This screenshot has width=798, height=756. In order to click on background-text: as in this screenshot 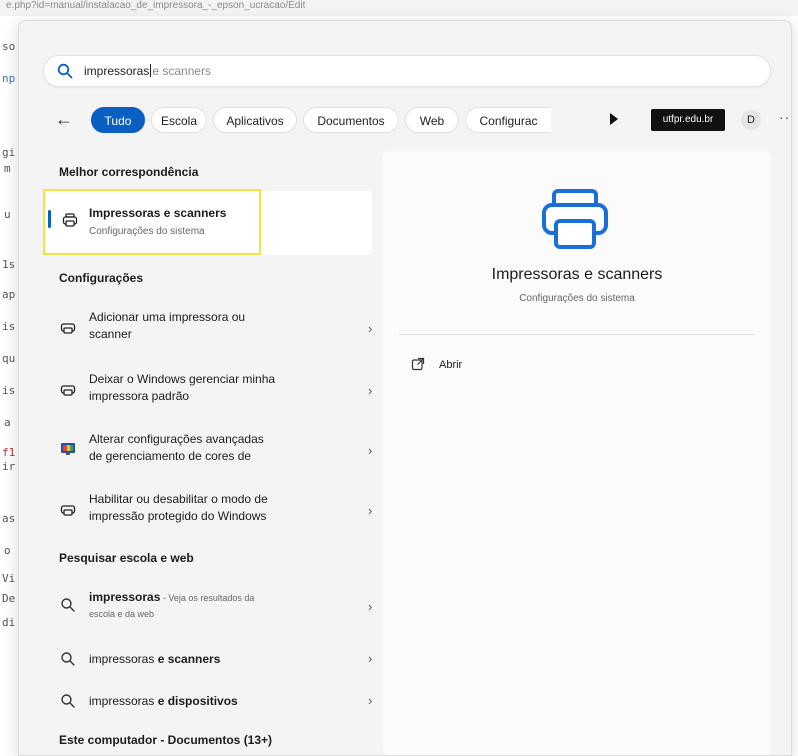, I will do `click(9, 518)`.